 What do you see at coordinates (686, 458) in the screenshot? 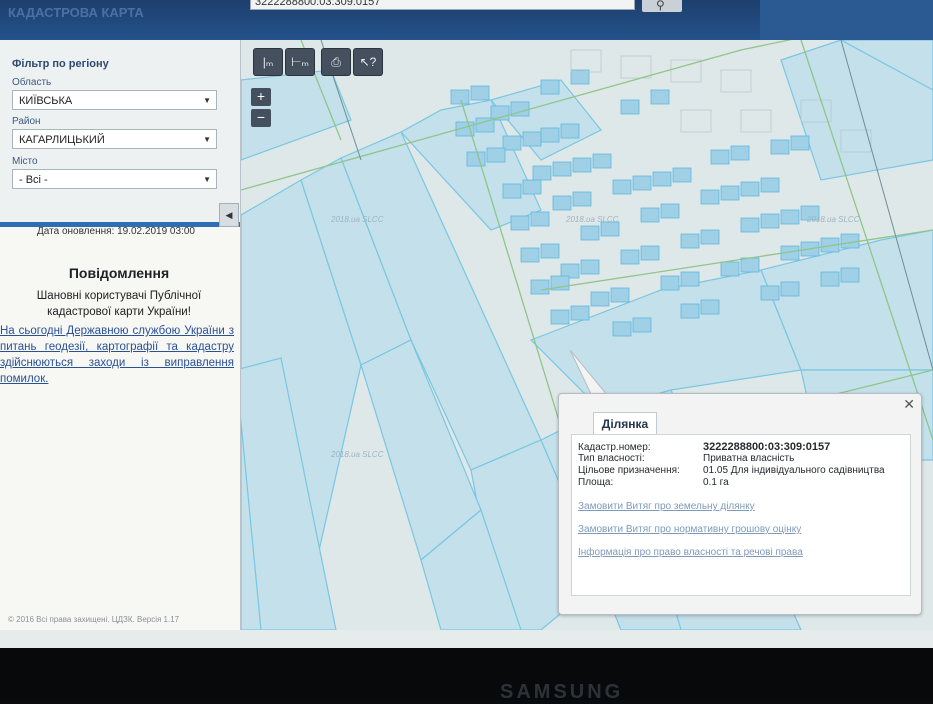
I see `ownership-row: Тип власності: Приватна власність` at bounding box center [686, 458].